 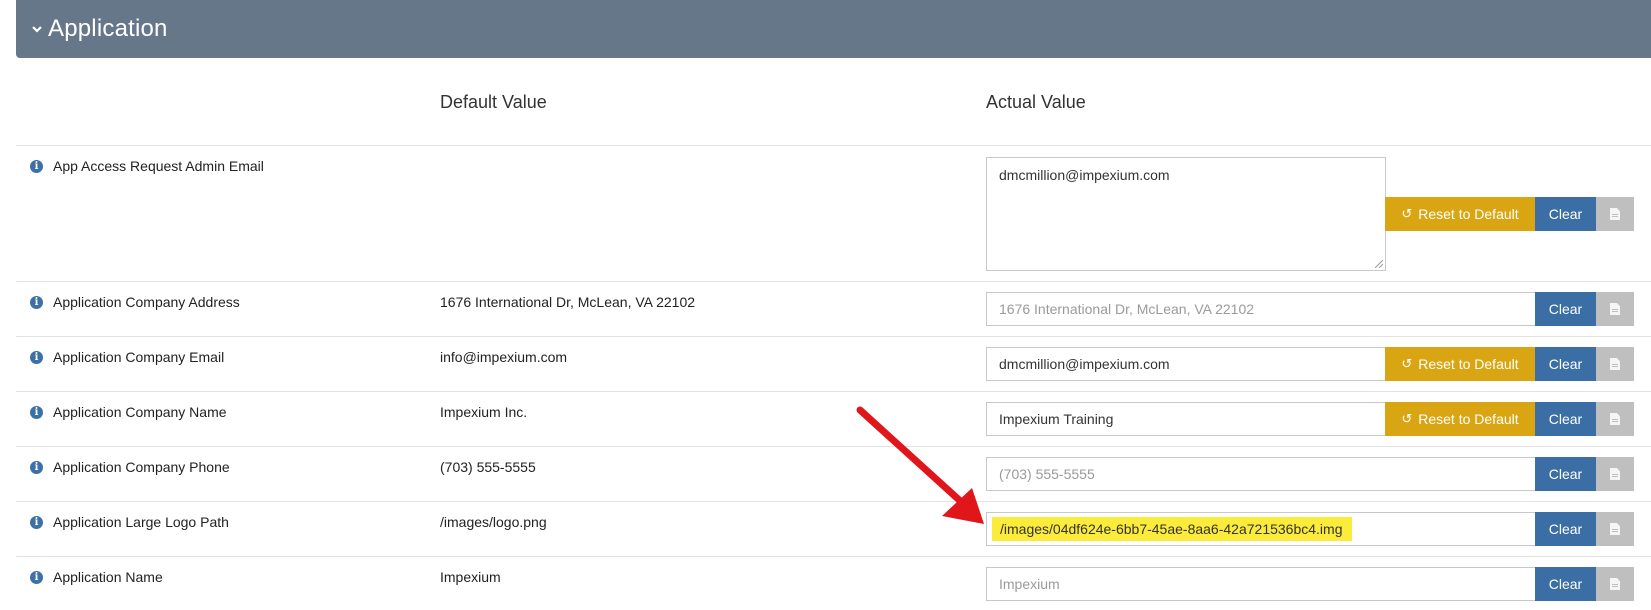 What do you see at coordinates (920, 465) in the screenshot?
I see `annotation-arrow-icon` at bounding box center [920, 465].